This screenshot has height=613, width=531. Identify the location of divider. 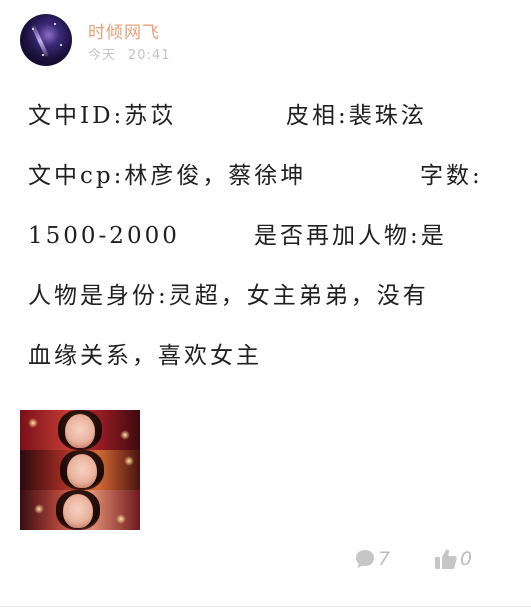
(265, 606).